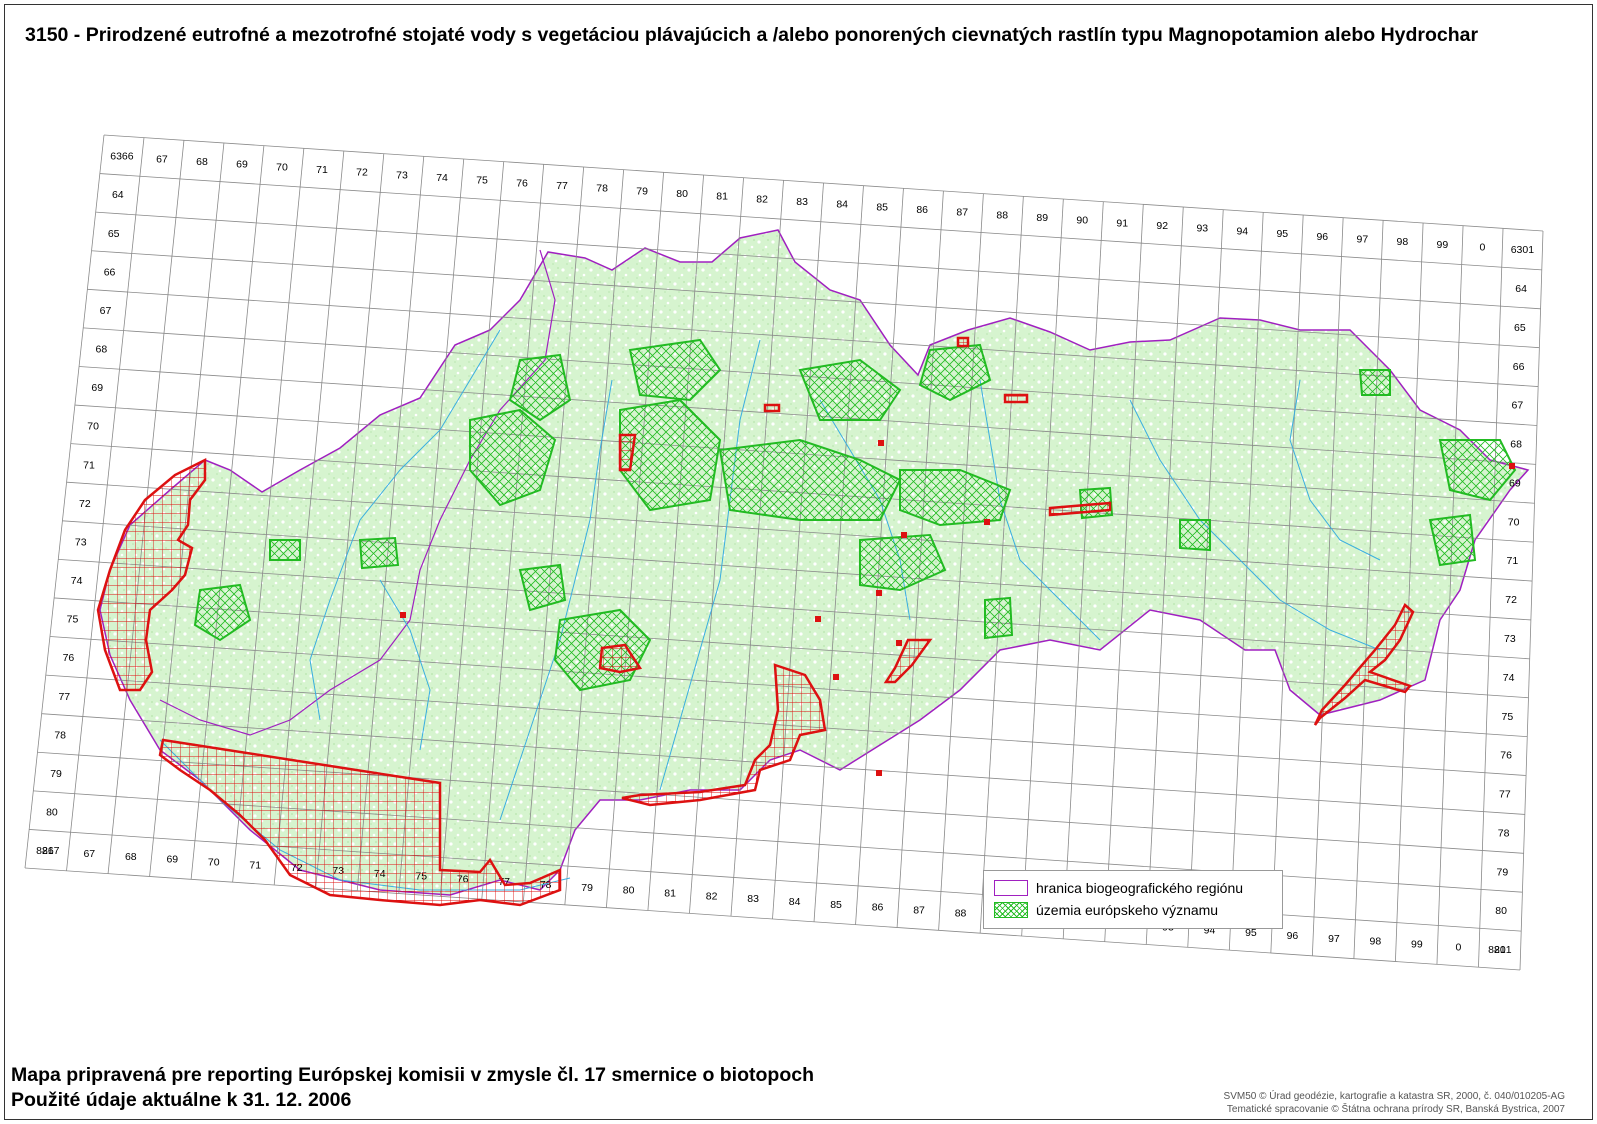  What do you see at coordinates (722, 197) in the screenshot?
I see `grid-label-top: 81` at bounding box center [722, 197].